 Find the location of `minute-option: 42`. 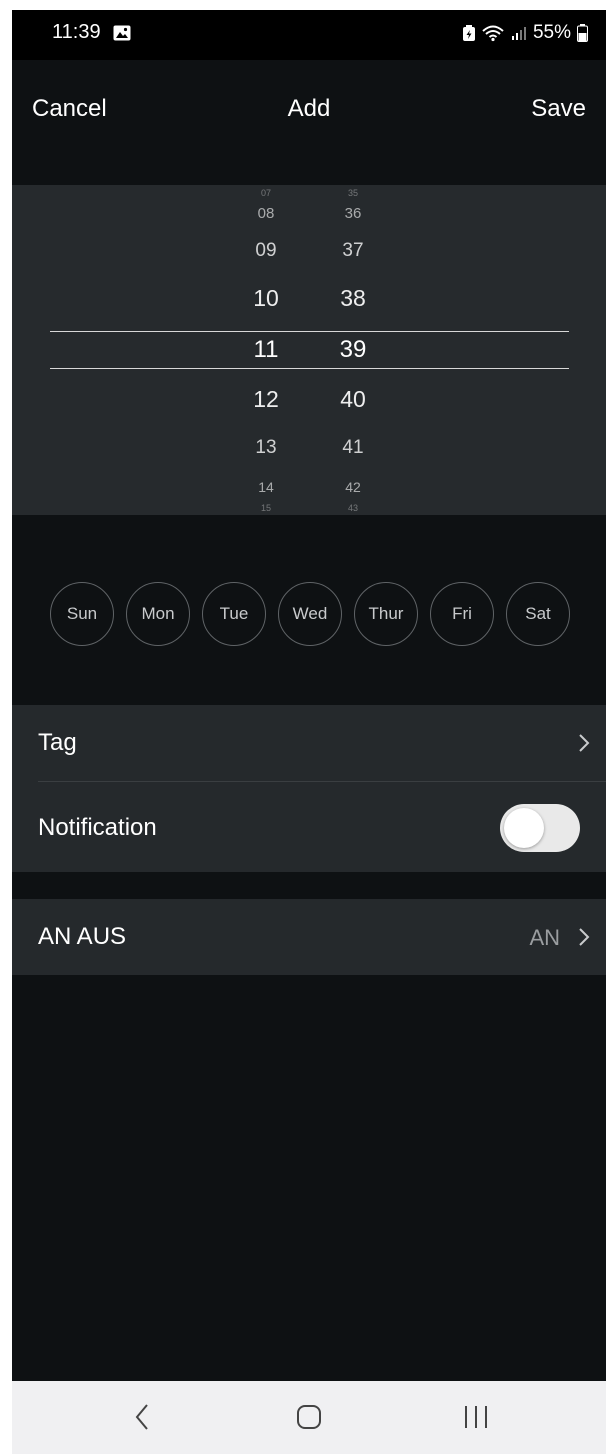

minute-option: 42 is located at coordinates (353, 487).